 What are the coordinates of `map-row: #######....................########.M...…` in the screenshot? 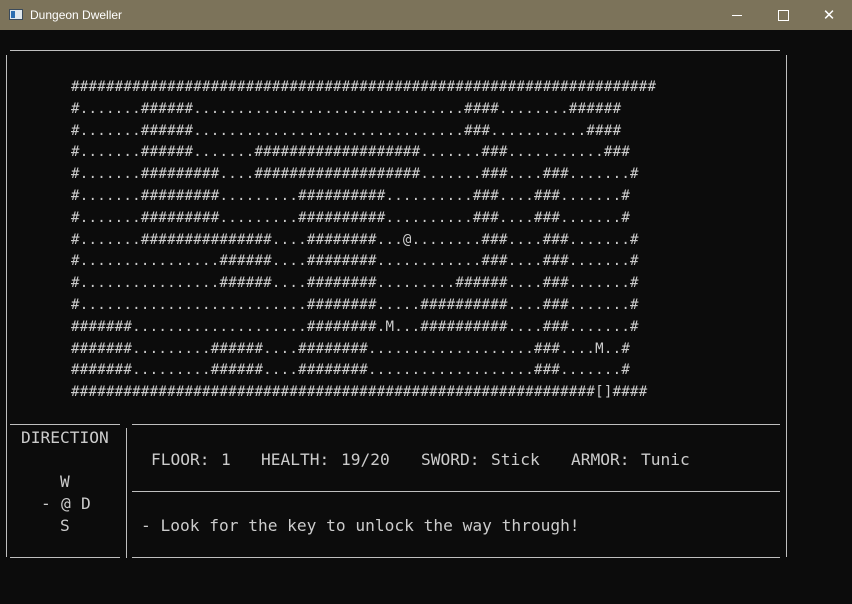 It's located at (355, 326).